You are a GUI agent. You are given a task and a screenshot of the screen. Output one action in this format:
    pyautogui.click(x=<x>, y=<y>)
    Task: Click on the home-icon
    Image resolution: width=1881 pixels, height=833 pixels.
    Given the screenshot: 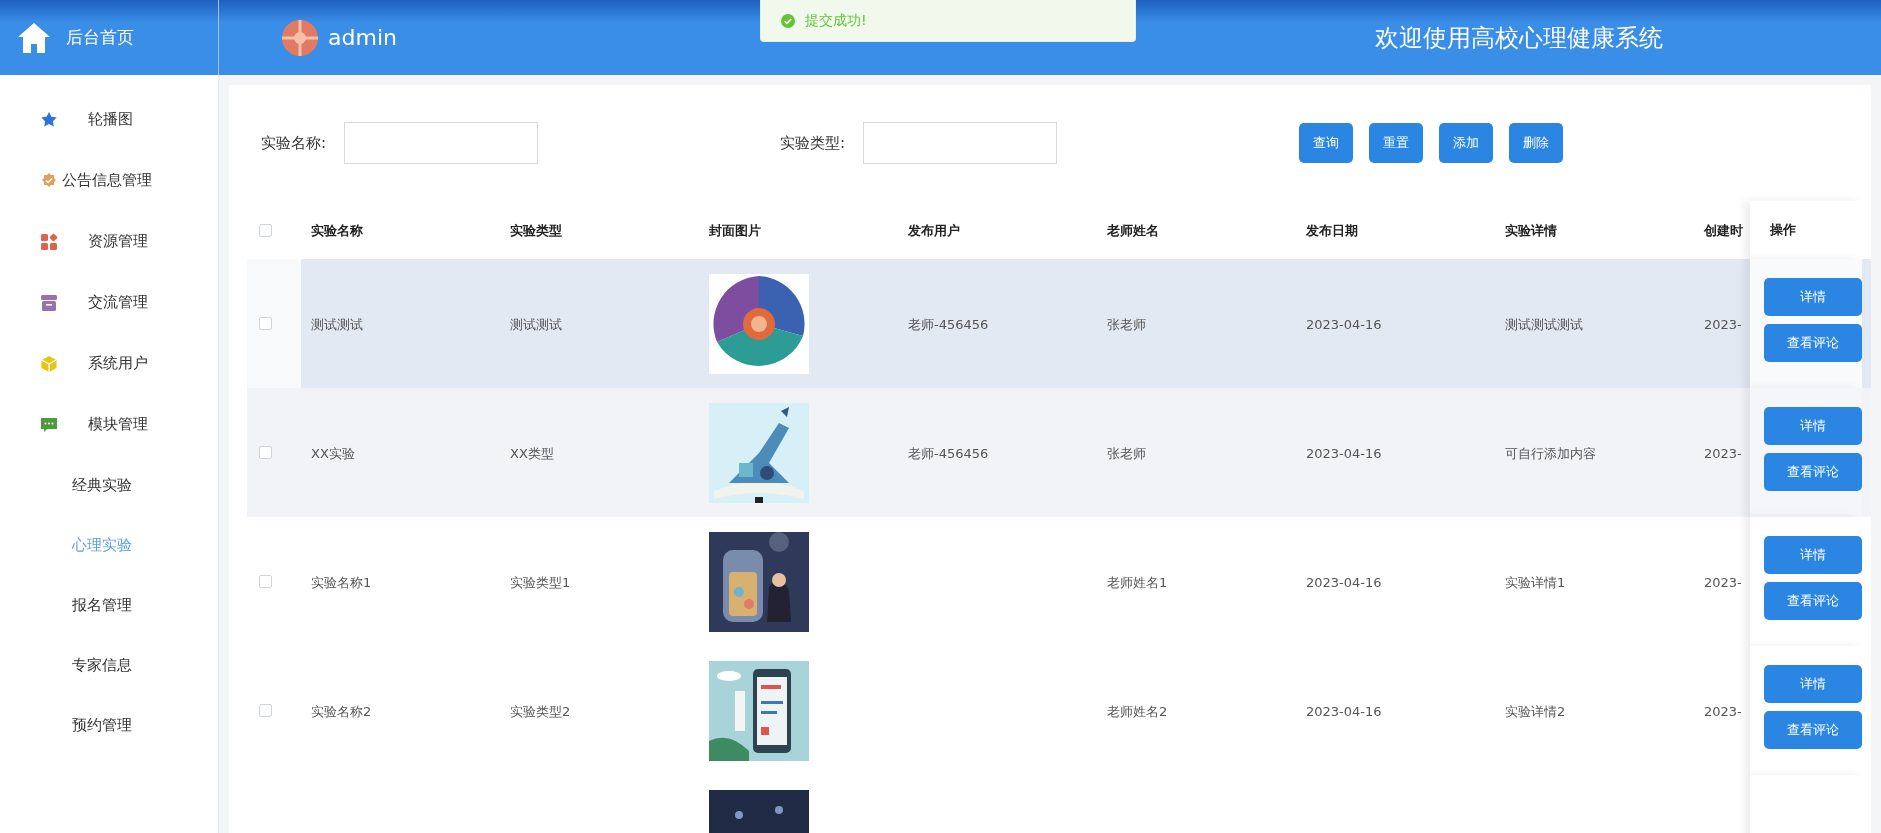 What is the action you would take?
    pyautogui.click(x=34, y=37)
    